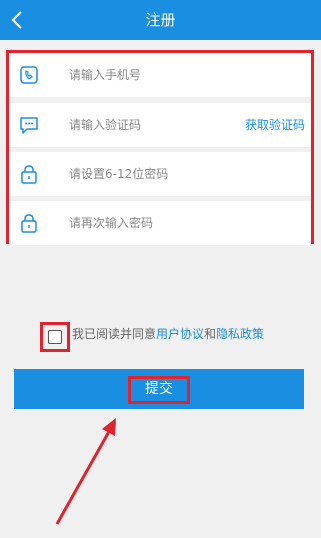 Image resolution: width=321 pixels, height=538 pixels. I want to click on phone-placeholder: 请输入手机号, so click(105, 75).